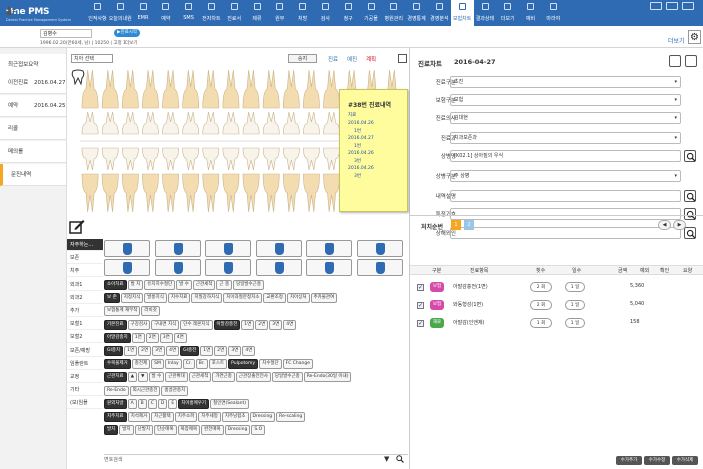  I want to click on menu-item: 진료서, so click(234, 13).